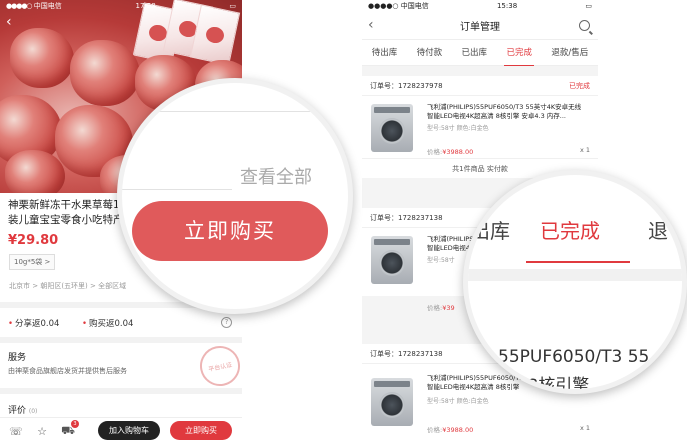  Describe the element at coordinates (68, 430) in the screenshot. I see `cart-icon: ⛟ 3` at that location.